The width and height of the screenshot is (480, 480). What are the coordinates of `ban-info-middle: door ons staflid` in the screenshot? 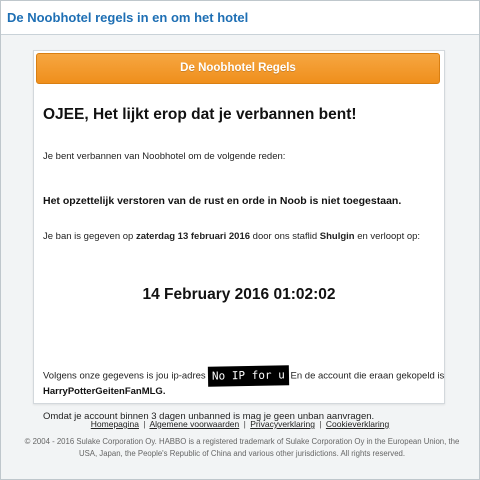 It's located at (285, 236).